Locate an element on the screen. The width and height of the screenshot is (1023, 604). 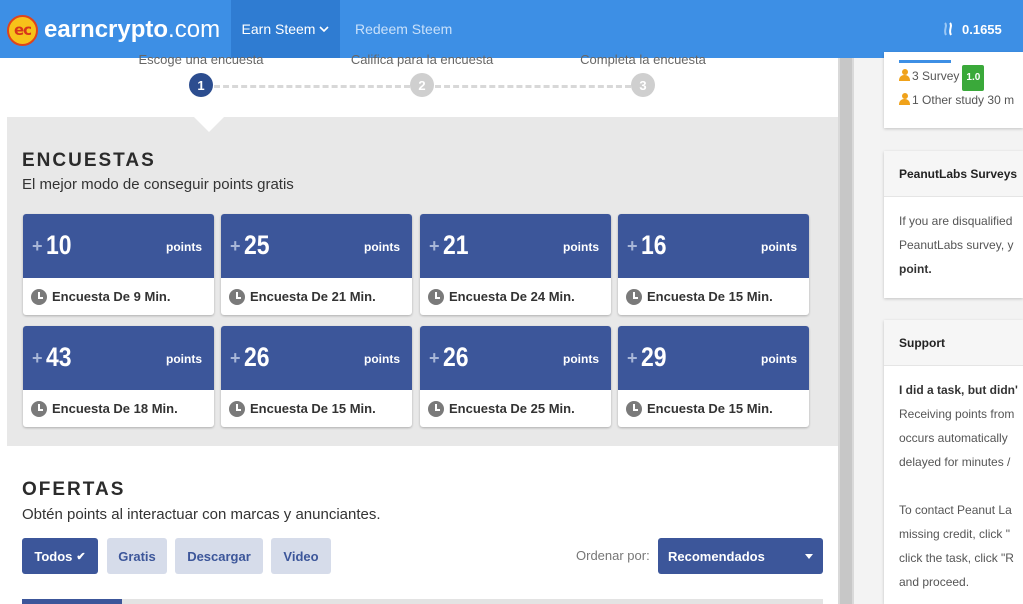
survey-card-footer: Encuesta De 21 Min. is located at coordinates (316, 296).